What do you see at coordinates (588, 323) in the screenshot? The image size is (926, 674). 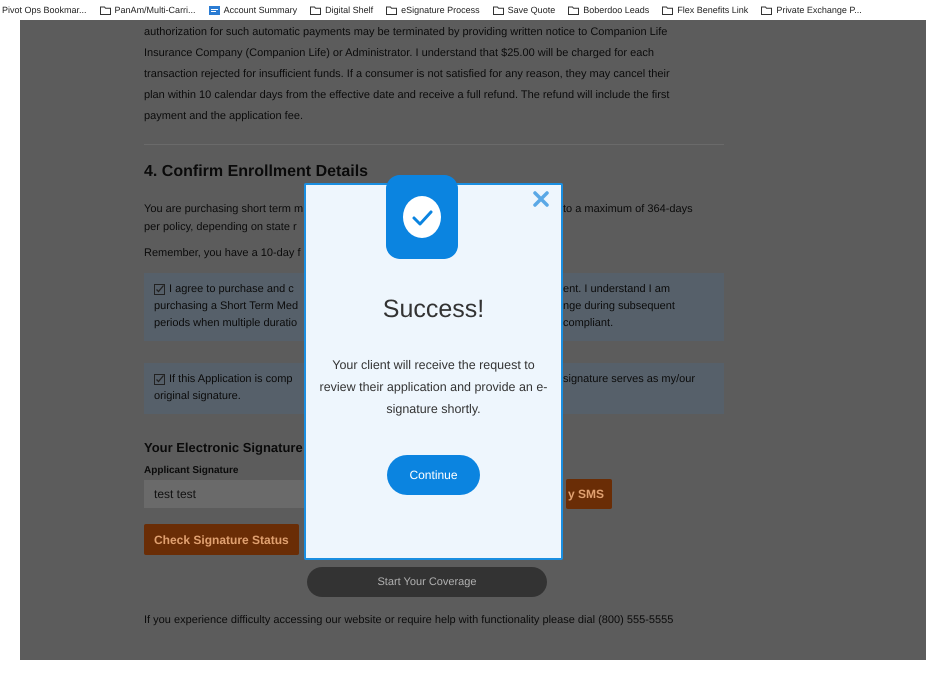 I see `text-fragment: compliant.` at bounding box center [588, 323].